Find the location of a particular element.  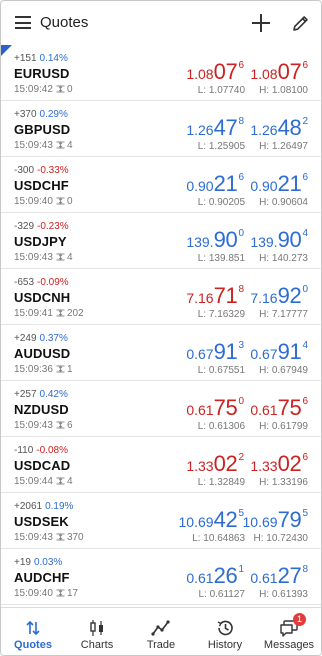

bid-price-pips: 21 is located at coordinates (225, 183).